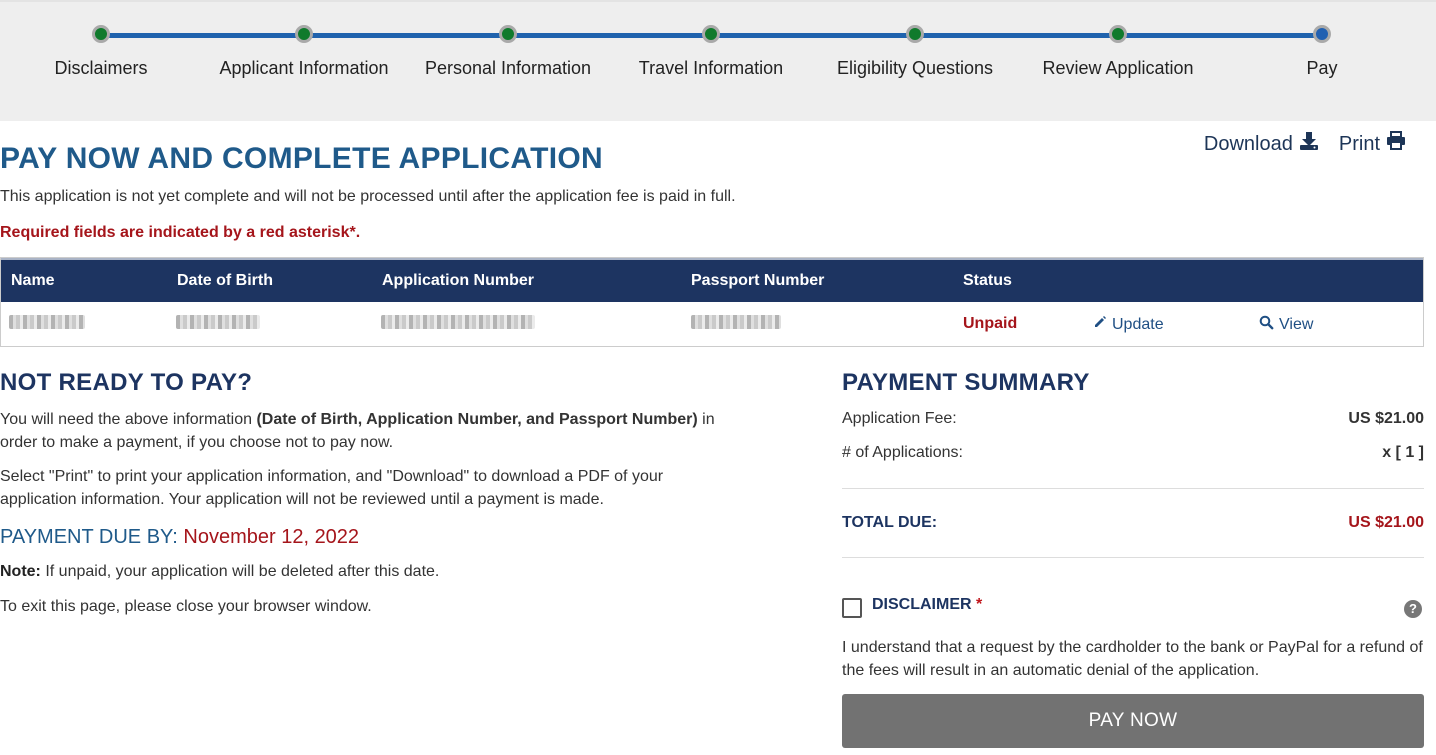  I want to click on download-button: Download, so click(1261, 144).